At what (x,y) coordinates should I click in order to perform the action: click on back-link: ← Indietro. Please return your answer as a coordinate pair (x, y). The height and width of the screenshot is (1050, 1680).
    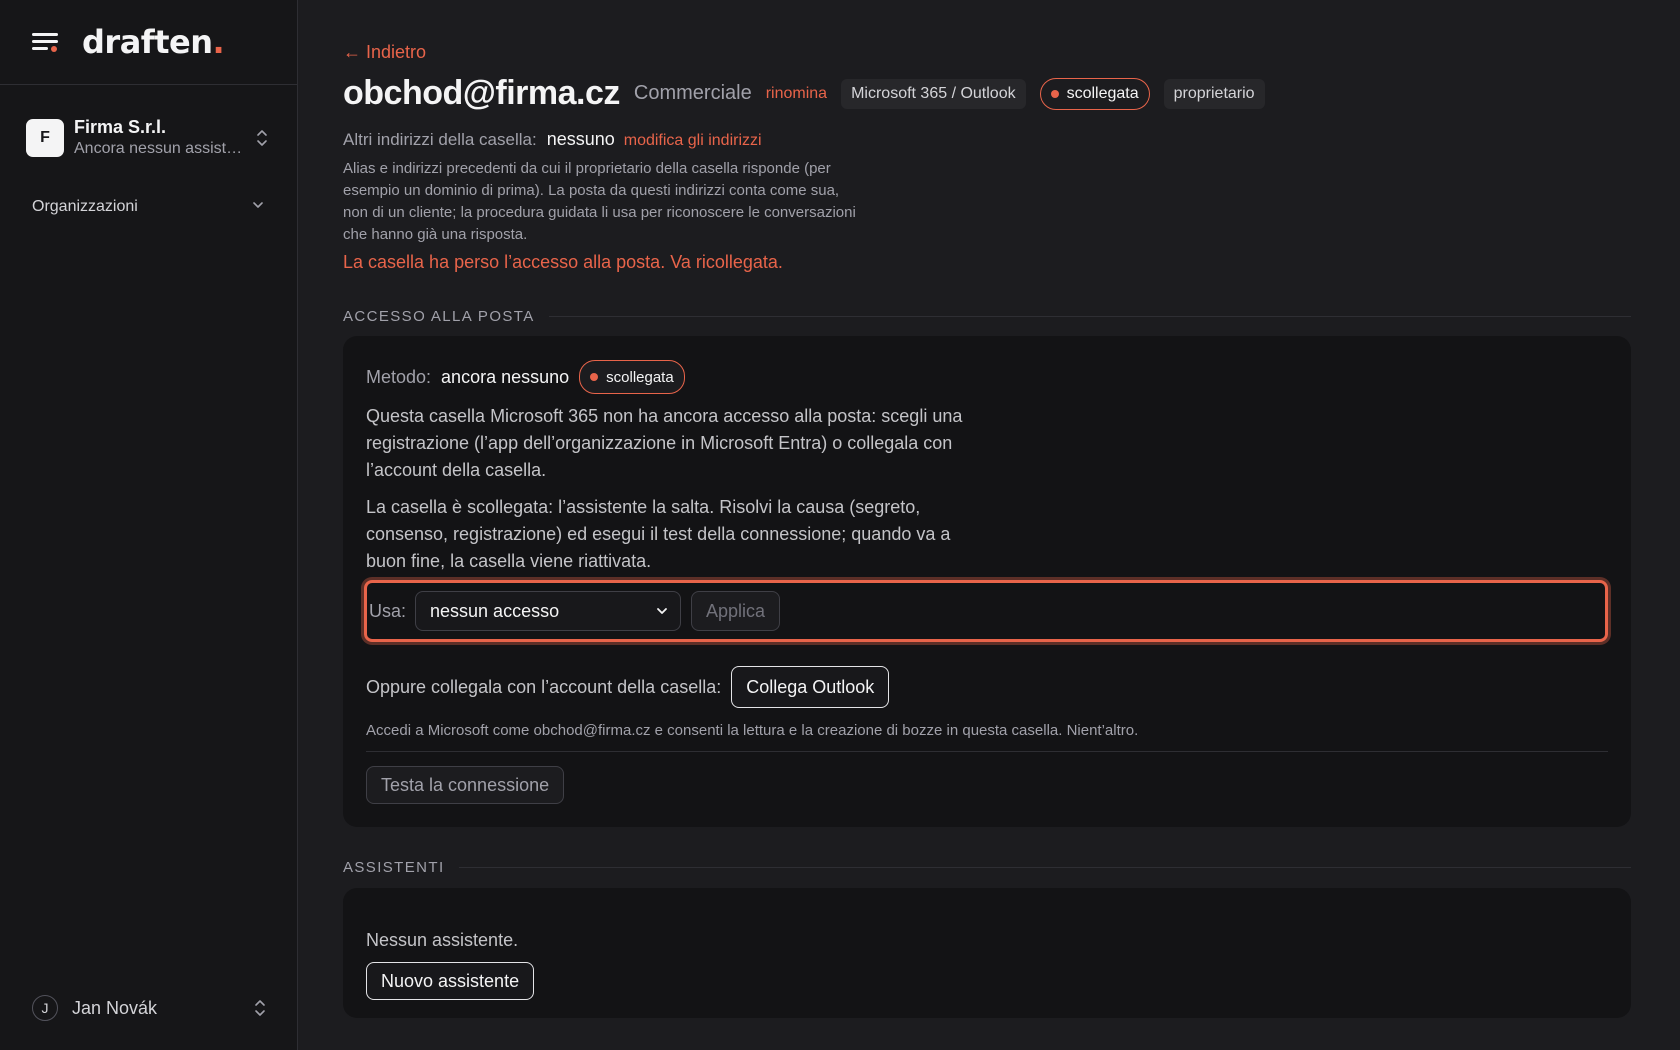
    Looking at the image, I should click on (384, 52).